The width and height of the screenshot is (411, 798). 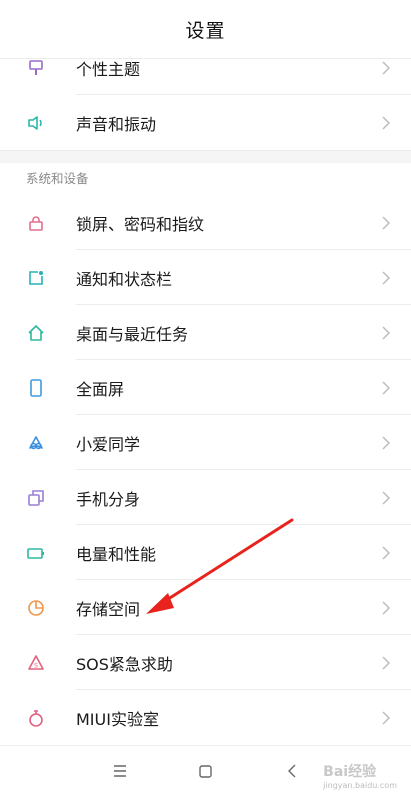 What do you see at coordinates (108, 444) in the screenshot?
I see `settings-item-label: 小爱同学` at bounding box center [108, 444].